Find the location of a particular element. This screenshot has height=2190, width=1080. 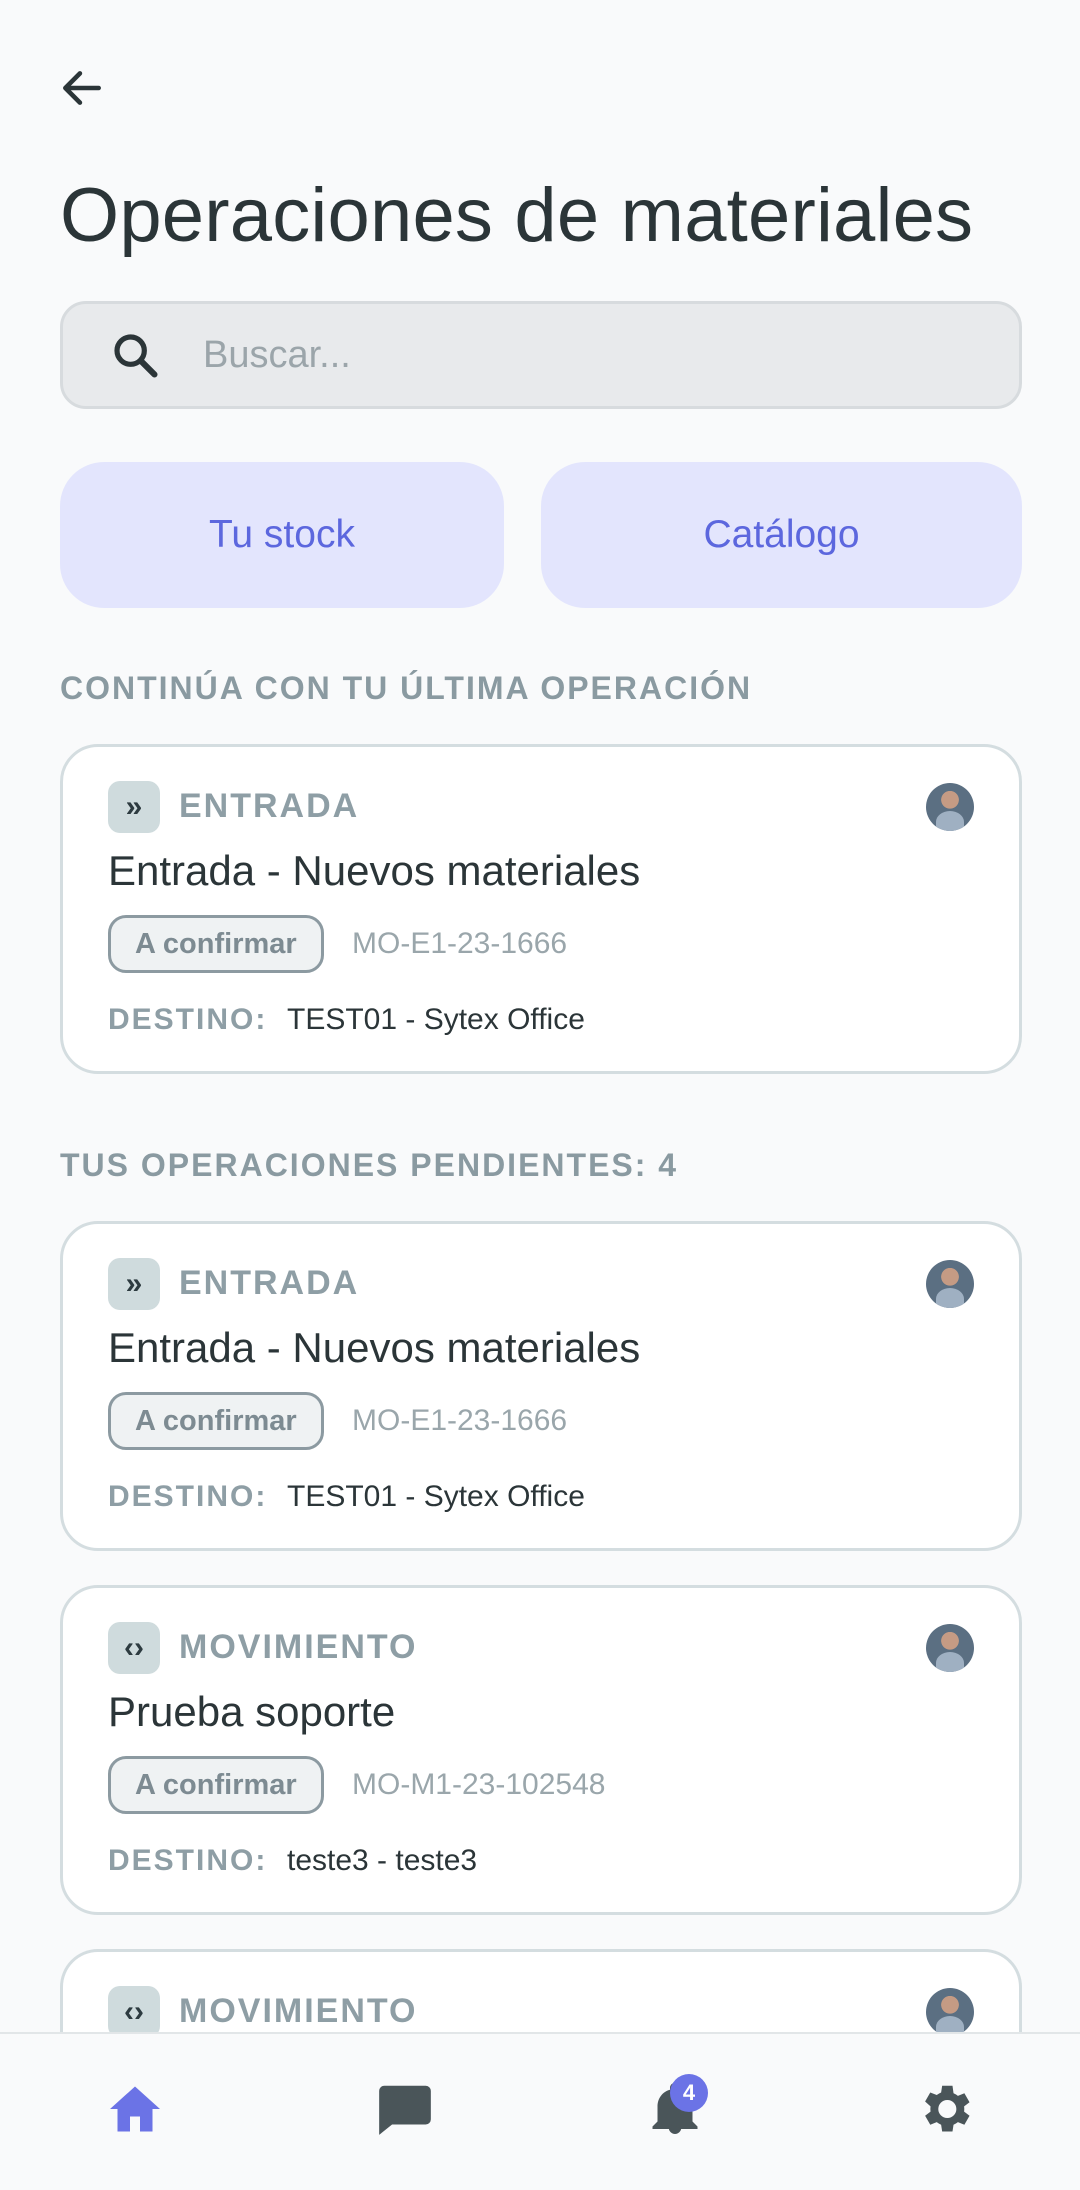

destination-value: teste3 - teste3 is located at coordinates (382, 1860).